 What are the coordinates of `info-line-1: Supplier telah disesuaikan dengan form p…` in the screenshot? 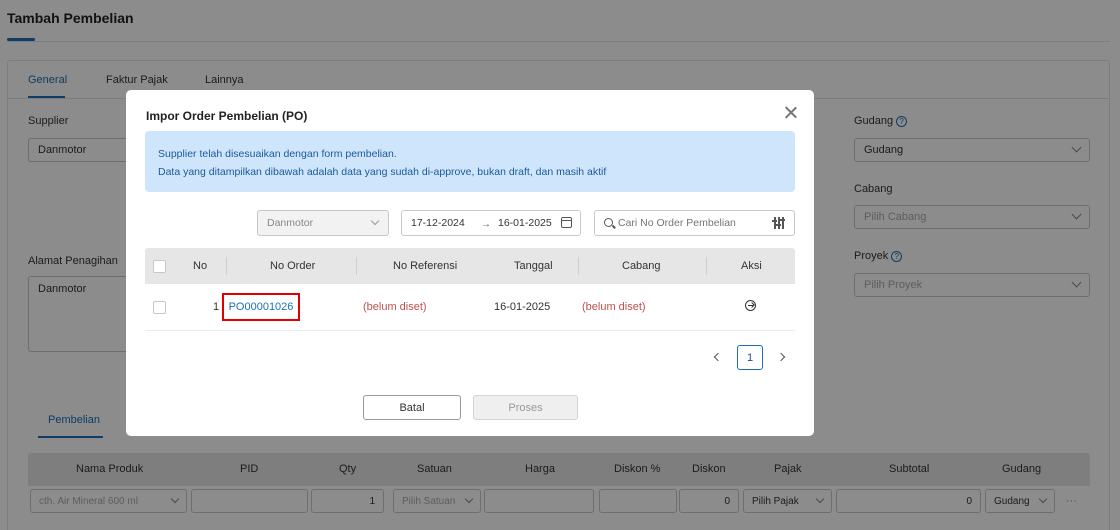 It's located at (277, 154).